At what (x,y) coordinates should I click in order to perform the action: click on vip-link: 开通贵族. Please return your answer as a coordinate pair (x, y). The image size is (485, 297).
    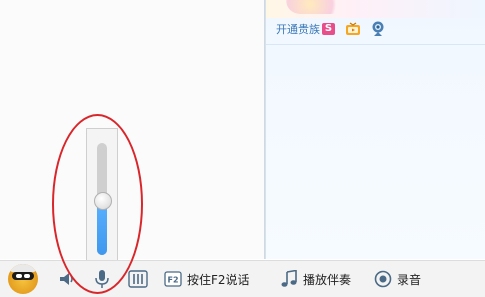
    Looking at the image, I should click on (298, 29).